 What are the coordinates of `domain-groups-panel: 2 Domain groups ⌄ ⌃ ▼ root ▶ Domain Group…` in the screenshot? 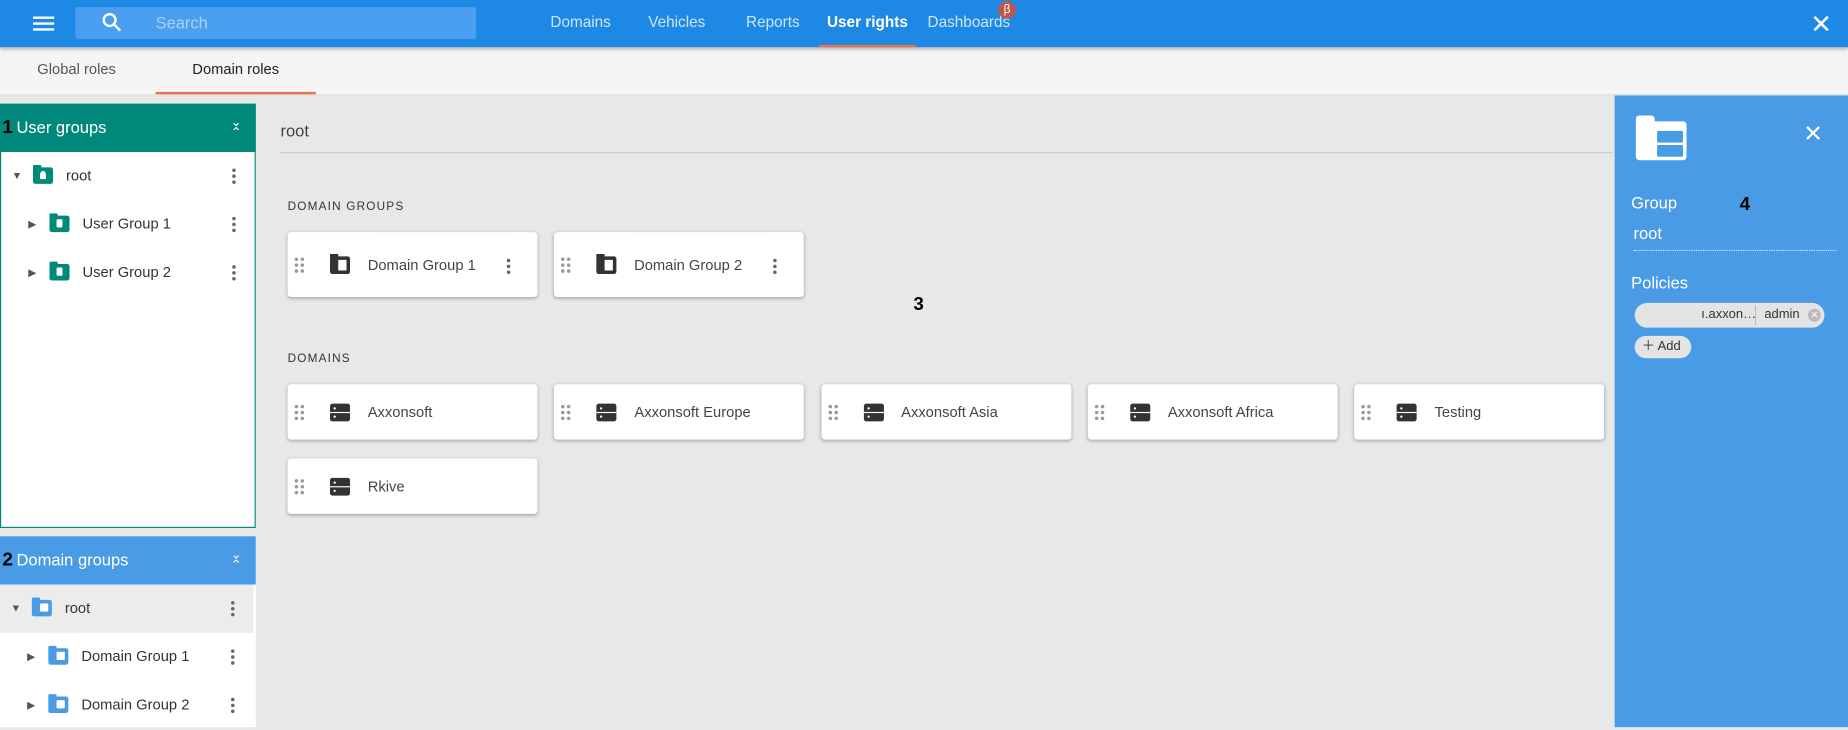 It's located at (128, 632).